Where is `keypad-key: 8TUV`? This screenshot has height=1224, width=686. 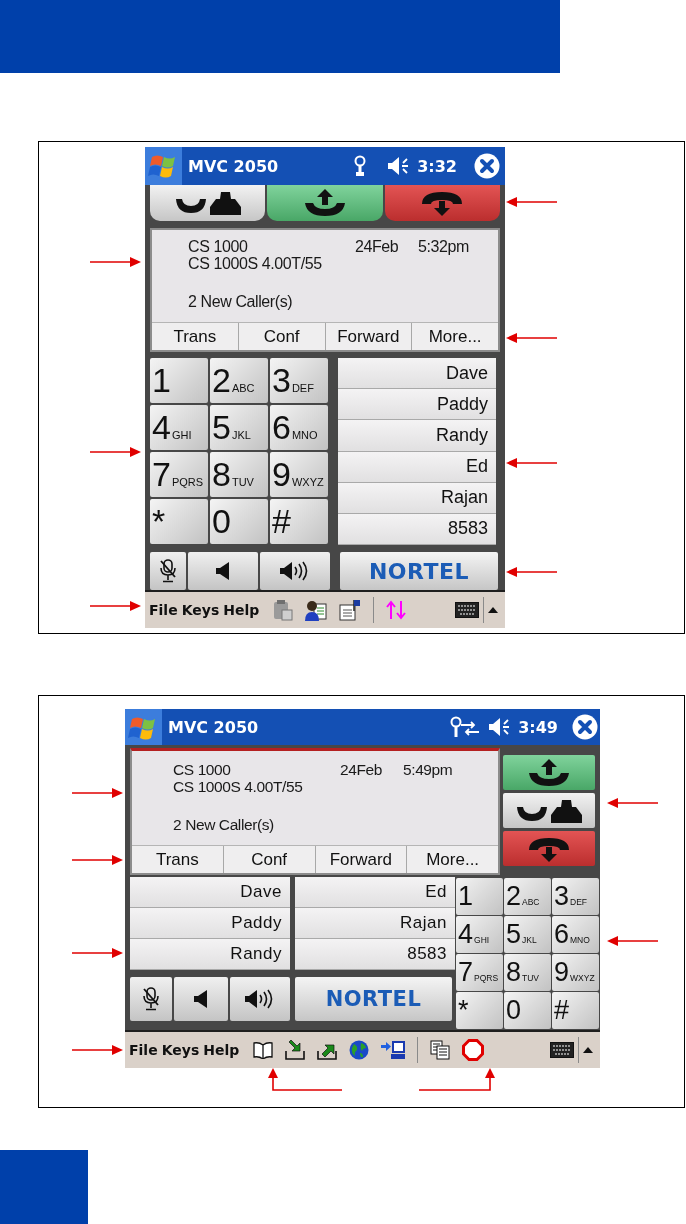 keypad-key: 8TUV is located at coordinates (239, 474).